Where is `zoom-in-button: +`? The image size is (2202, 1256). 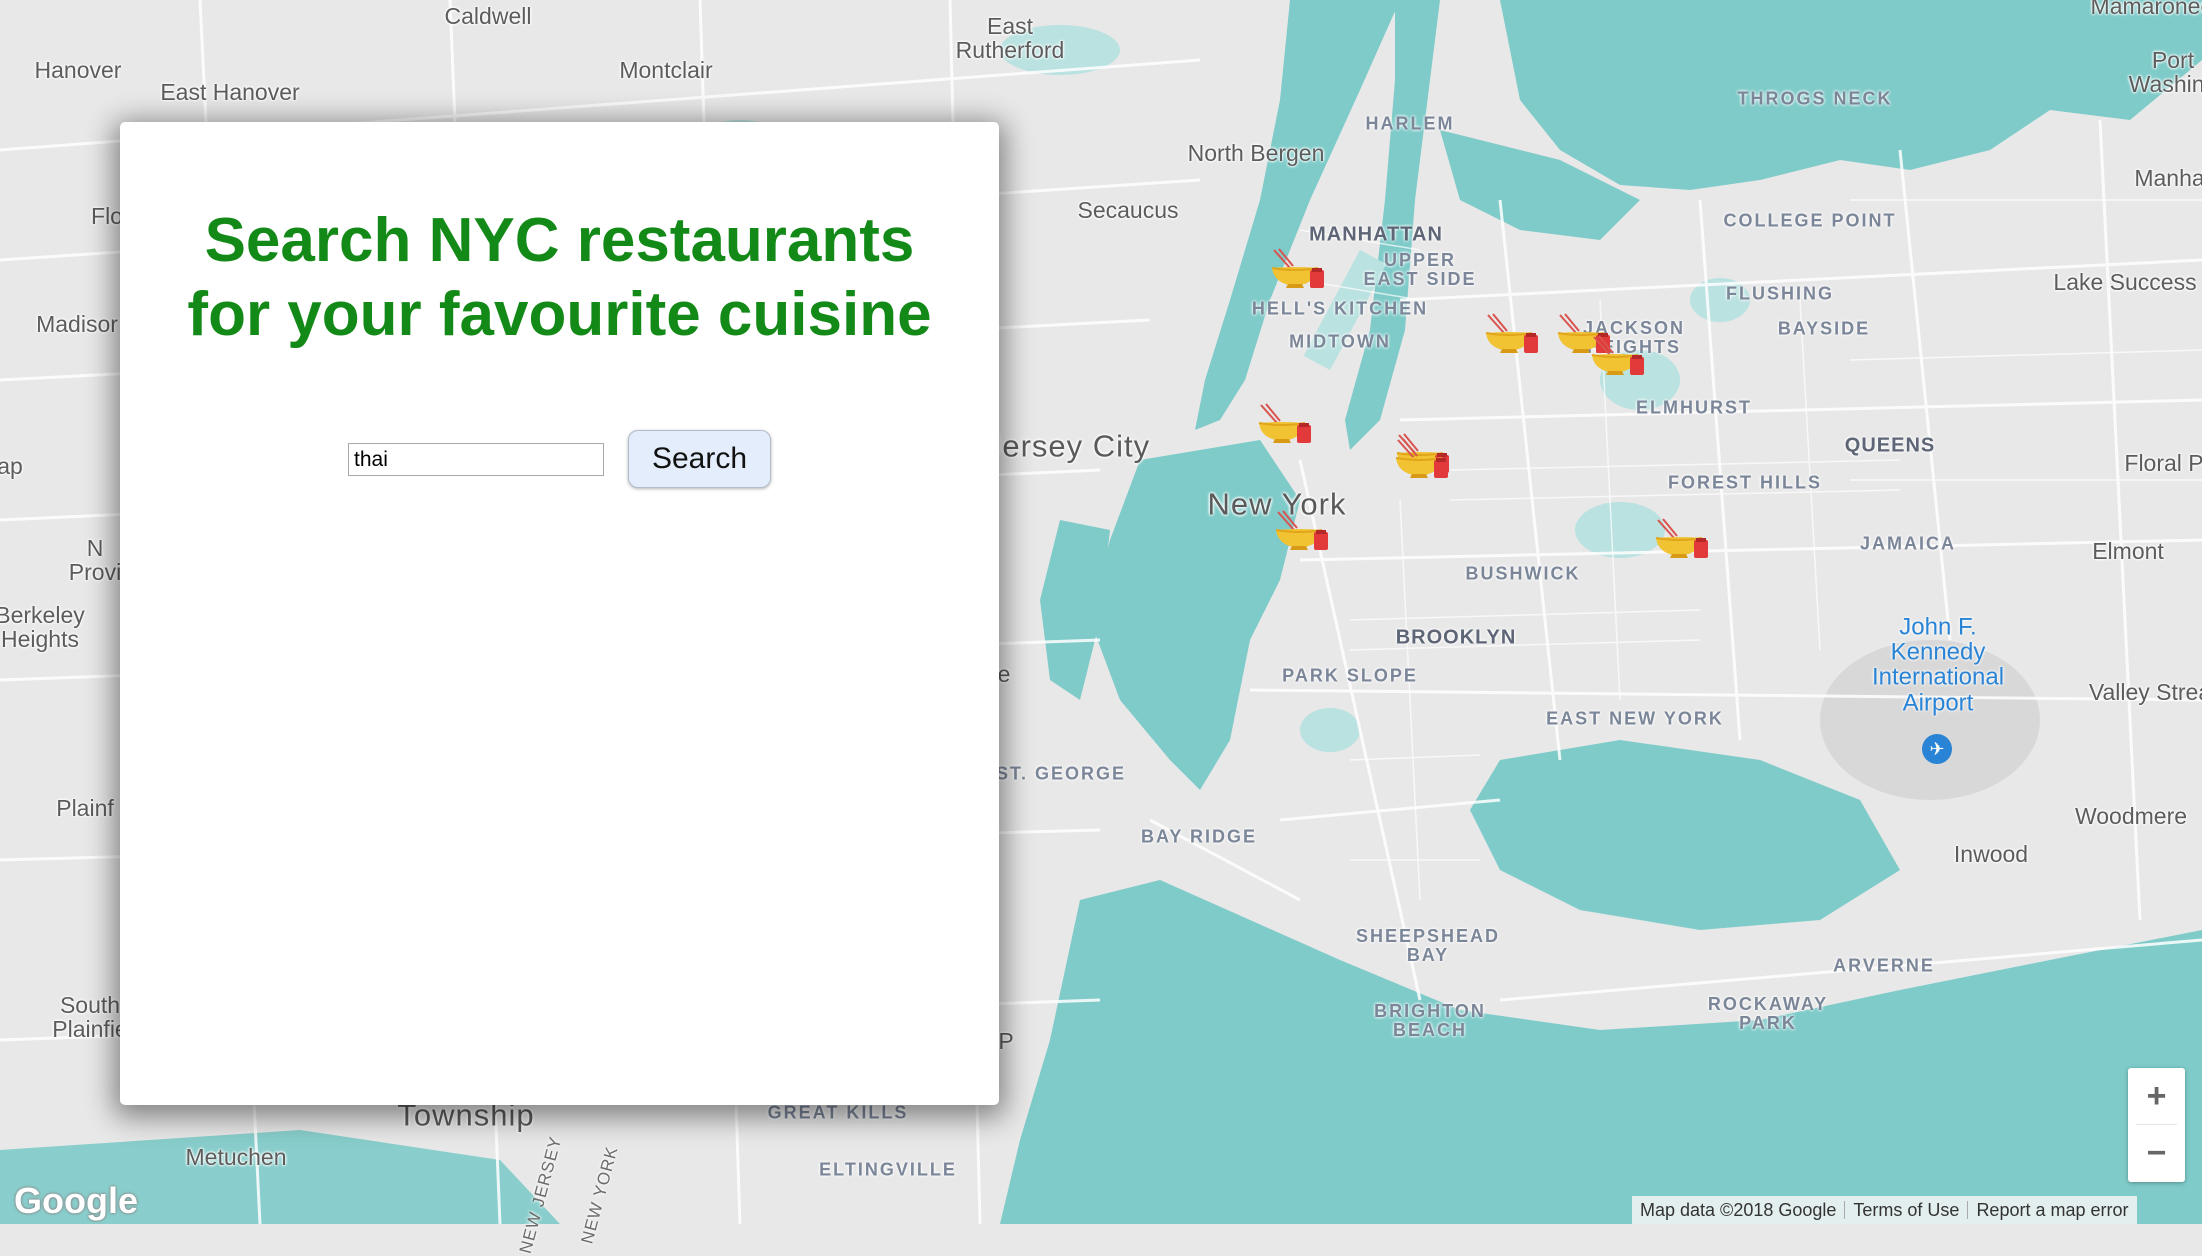
zoom-in-button: + is located at coordinates (2156, 1096).